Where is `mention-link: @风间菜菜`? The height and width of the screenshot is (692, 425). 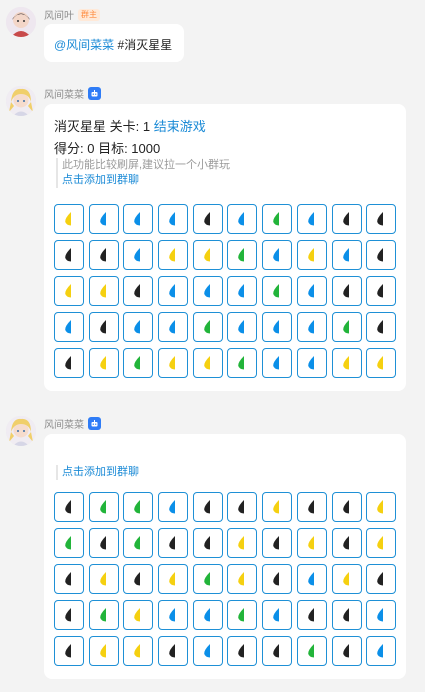 mention-link: @风间菜菜 is located at coordinates (84, 45).